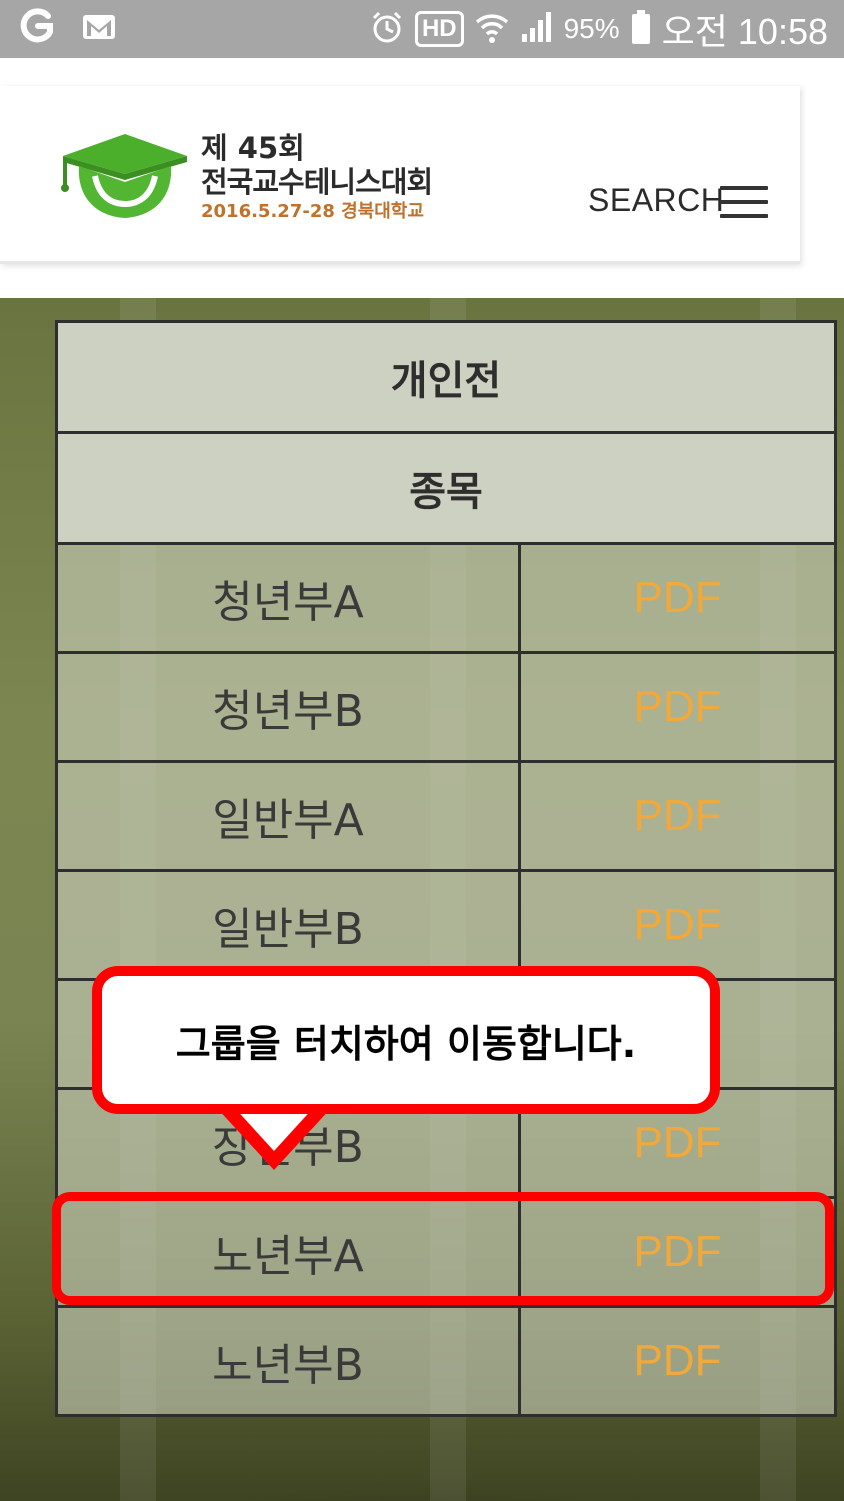 This screenshot has width=844, height=1501. Describe the element at coordinates (443, 1248) in the screenshot. I see `row-highlight-box` at that location.